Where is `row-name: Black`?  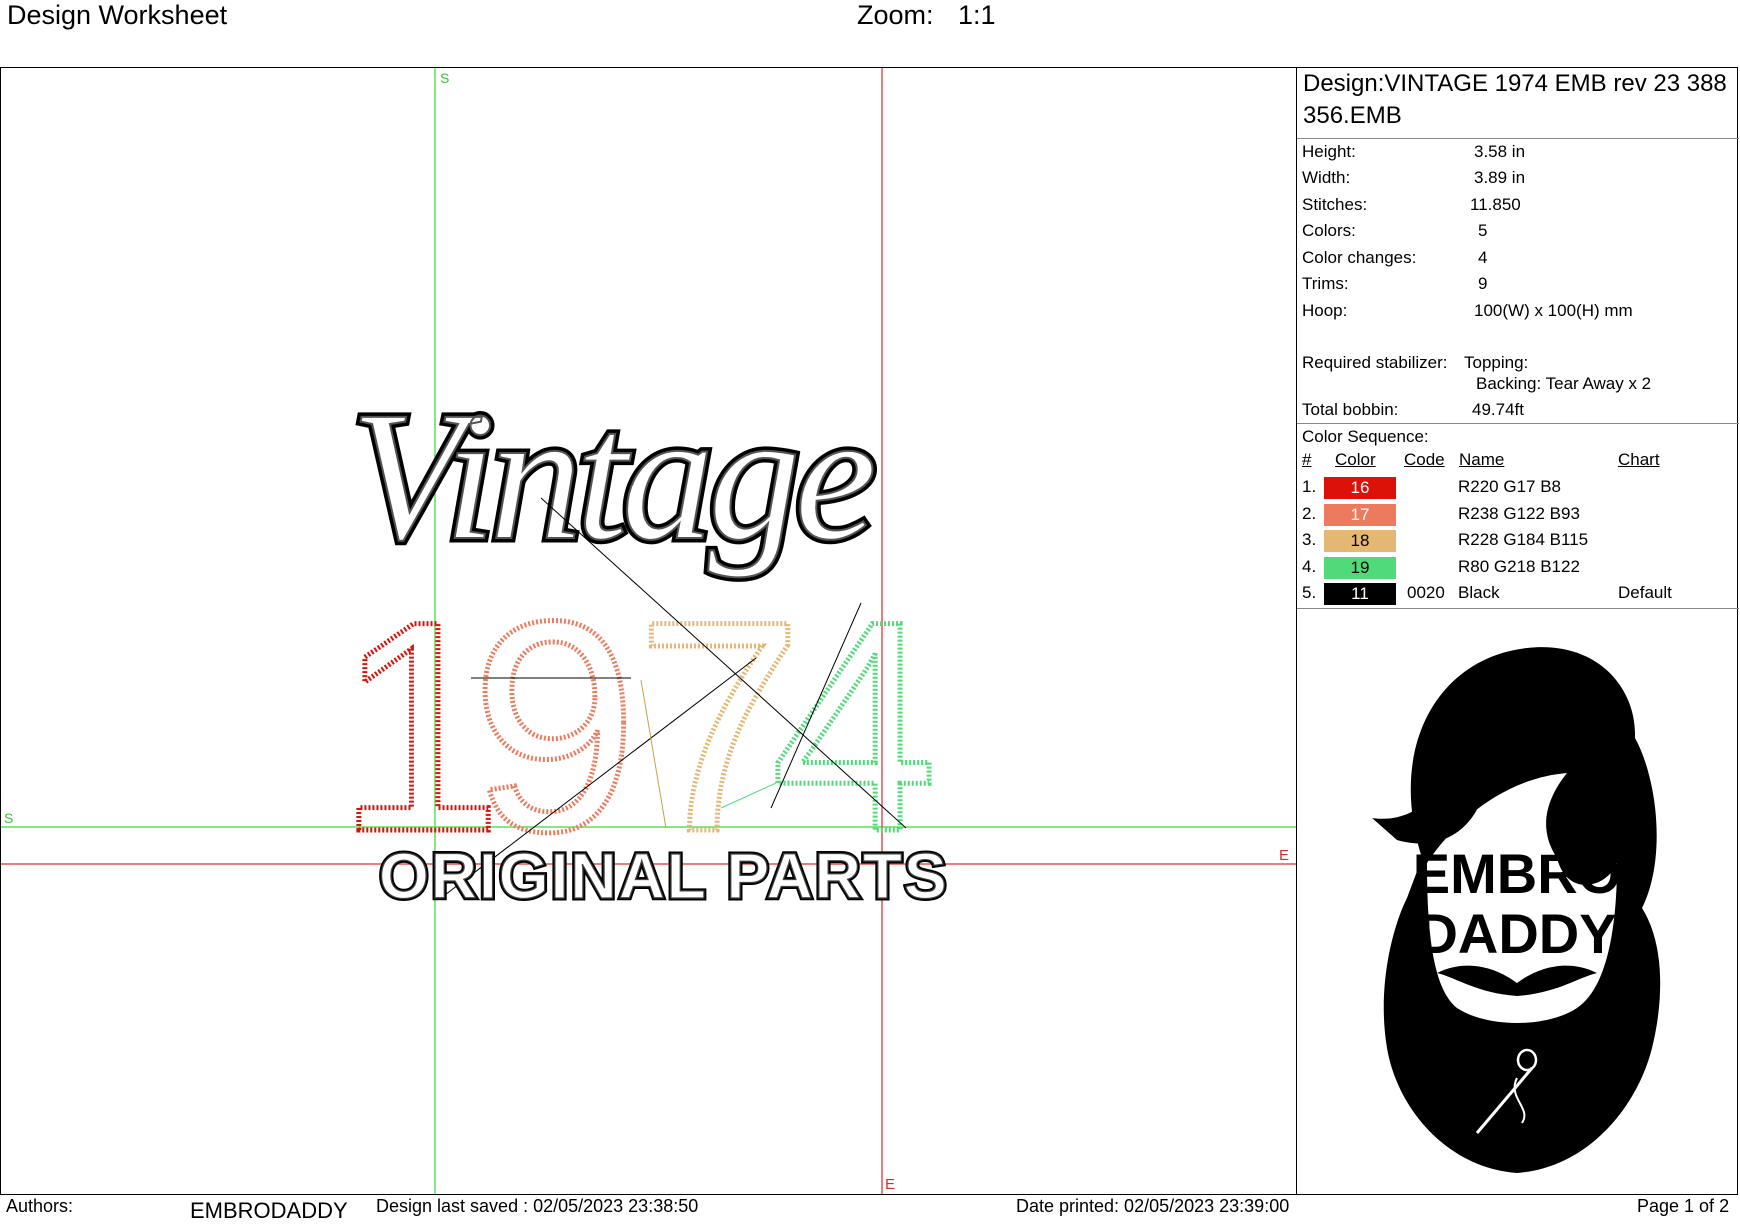
row-name: Black is located at coordinates (1479, 592).